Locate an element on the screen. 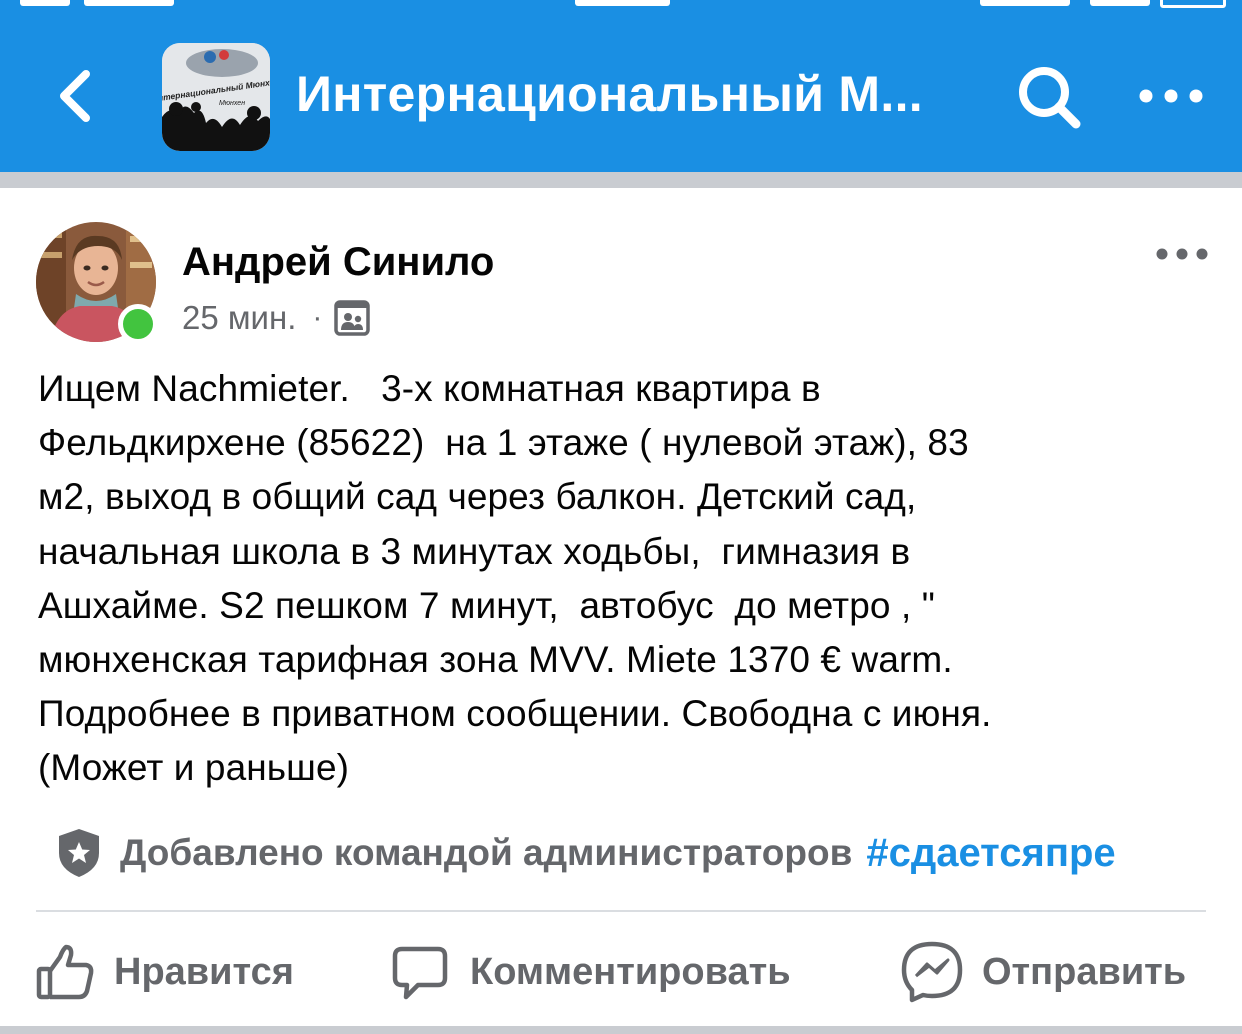  admin-note-text: Добавлено командой администраторов is located at coordinates (486, 852).